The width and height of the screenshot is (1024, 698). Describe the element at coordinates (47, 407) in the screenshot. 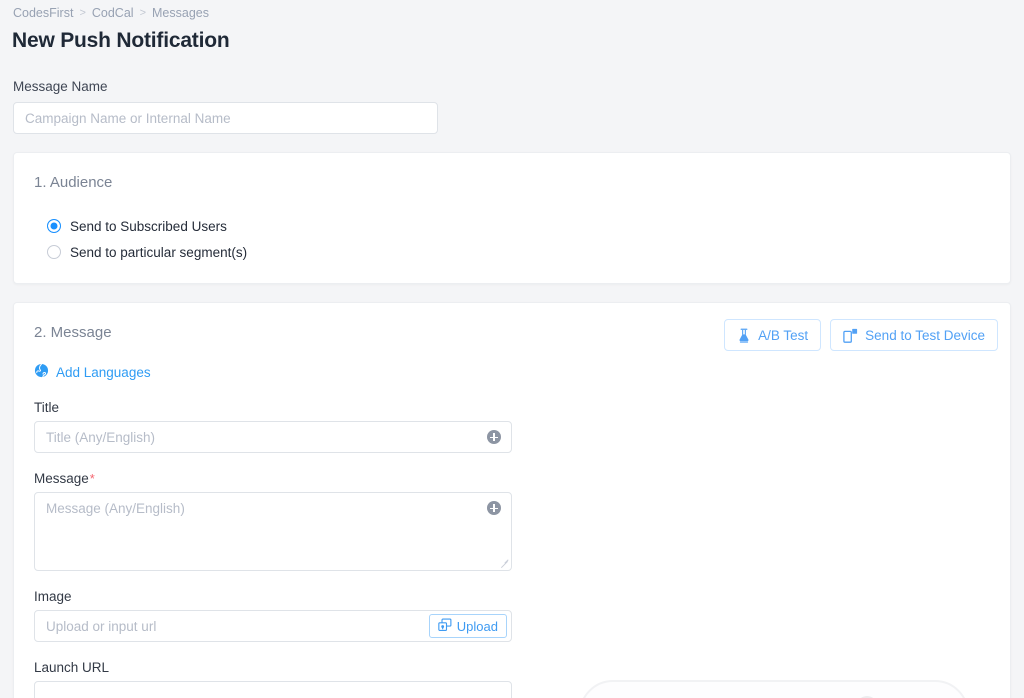

I see `title-label: Title` at that location.